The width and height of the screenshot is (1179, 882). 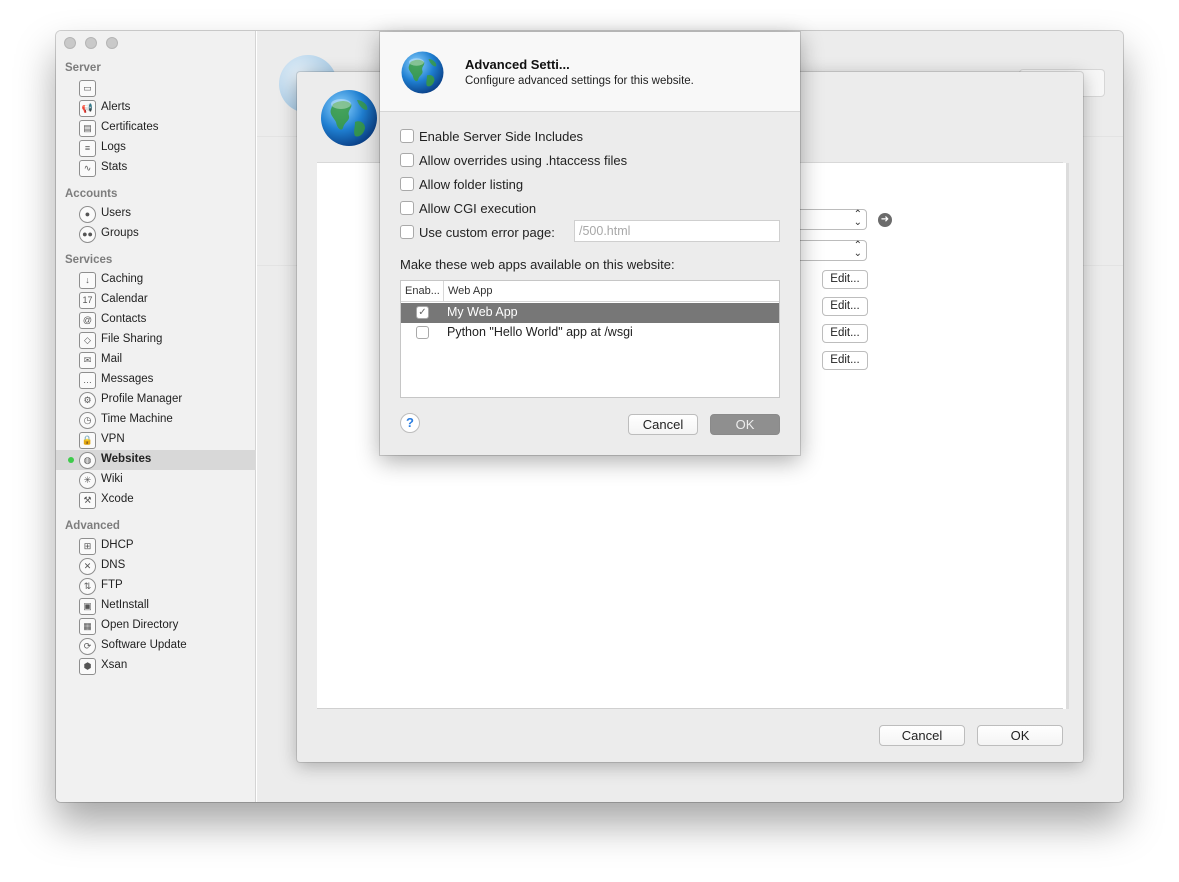 What do you see at coordinates (156, 300) in the screenshot?
I see `sidebar-item: 17 Calendar` at bounding box center [156, 300].